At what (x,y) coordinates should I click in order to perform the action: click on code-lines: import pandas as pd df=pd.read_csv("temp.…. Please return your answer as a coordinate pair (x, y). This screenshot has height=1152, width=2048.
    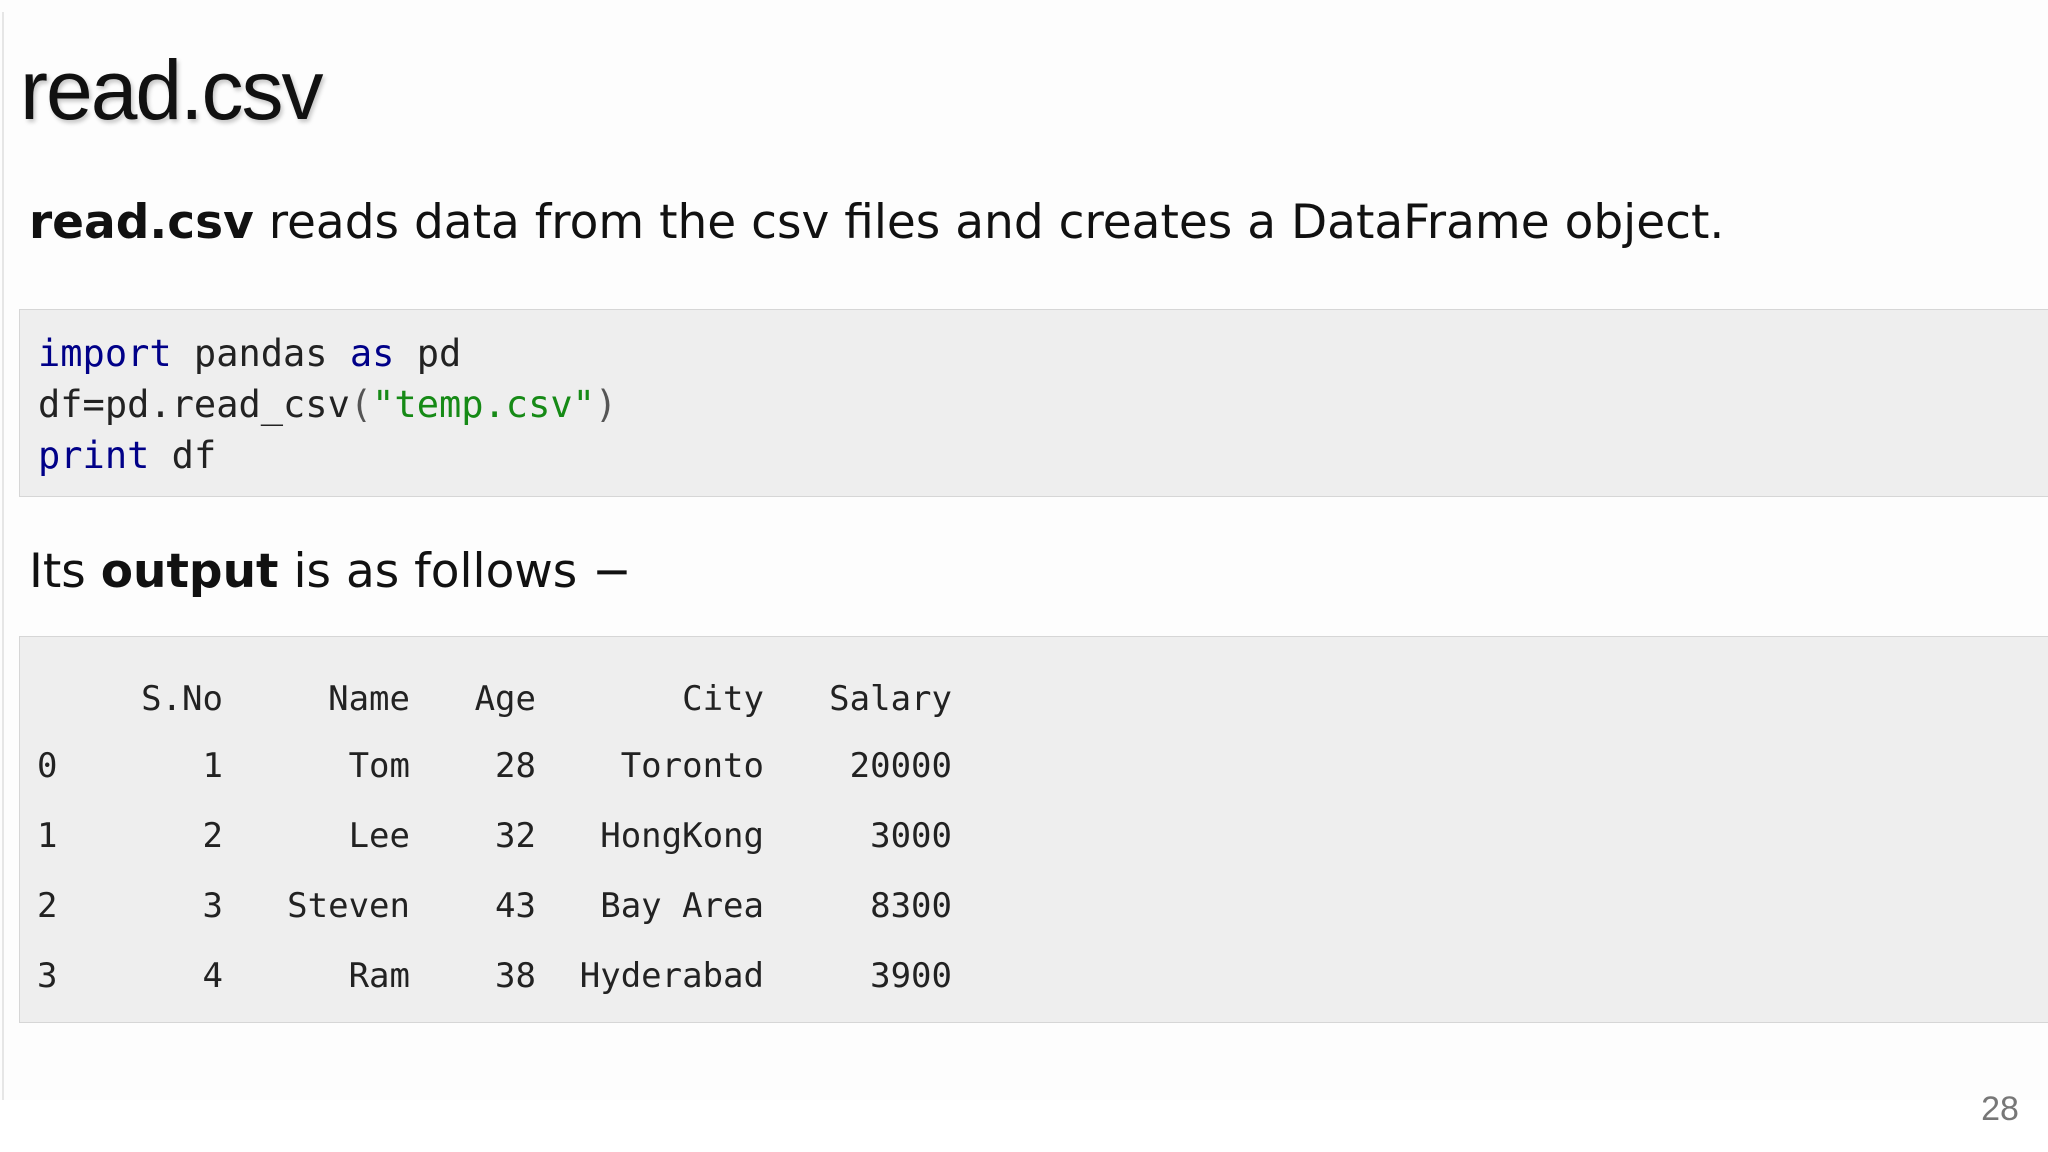
    Looking at the image, I should click on (327, 404).